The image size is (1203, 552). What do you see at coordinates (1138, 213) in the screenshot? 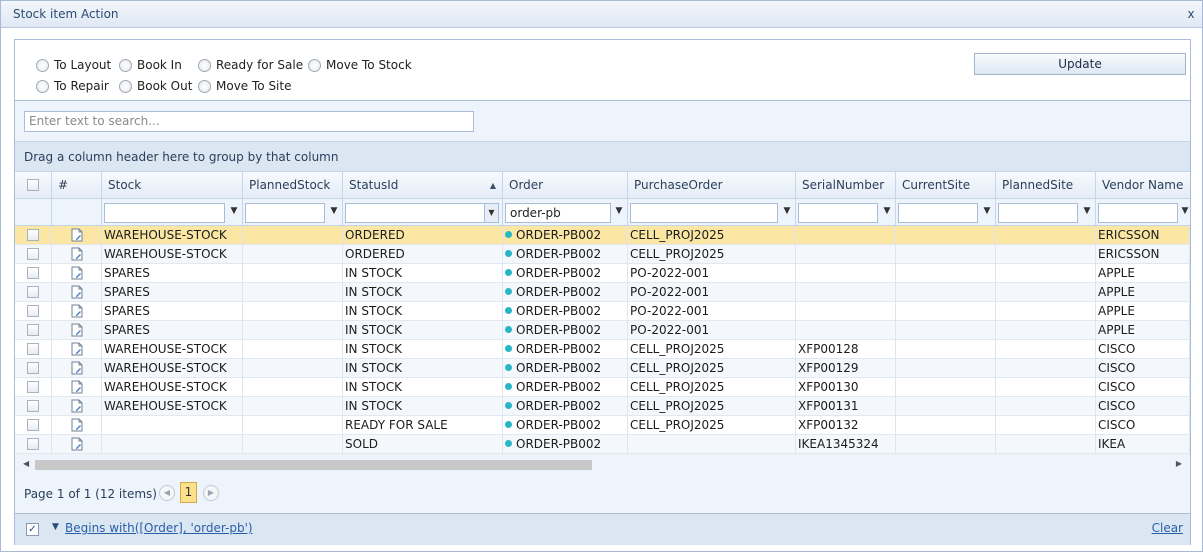
I see `vendor-name-filter-input` at bounding box center [1138, 213].